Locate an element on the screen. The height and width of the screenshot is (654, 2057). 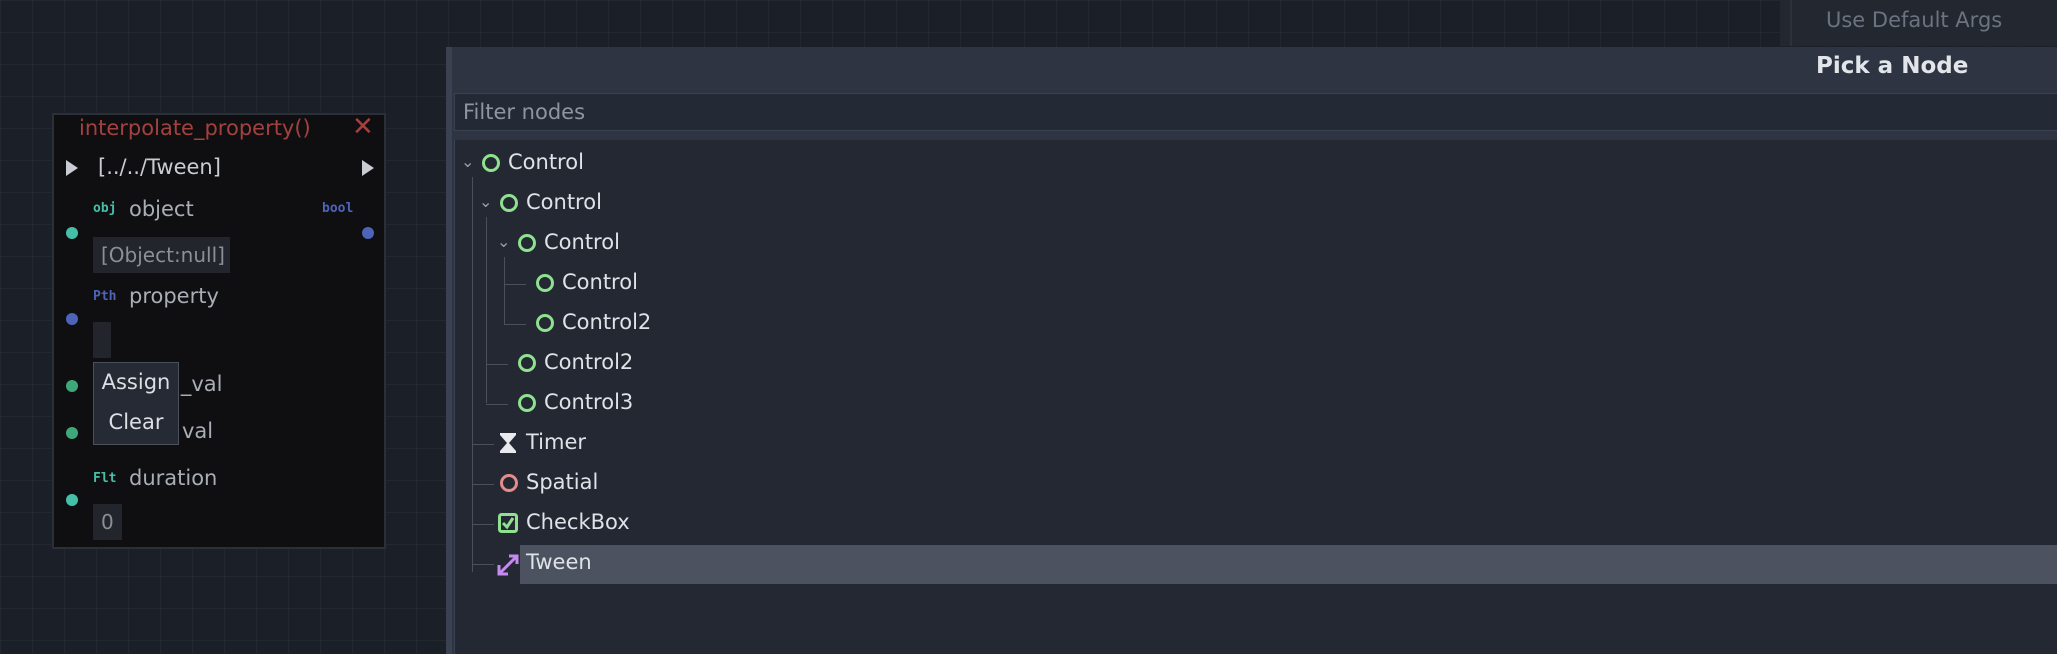
tree-item-label: Spatial is located at coordinates (562, 482).